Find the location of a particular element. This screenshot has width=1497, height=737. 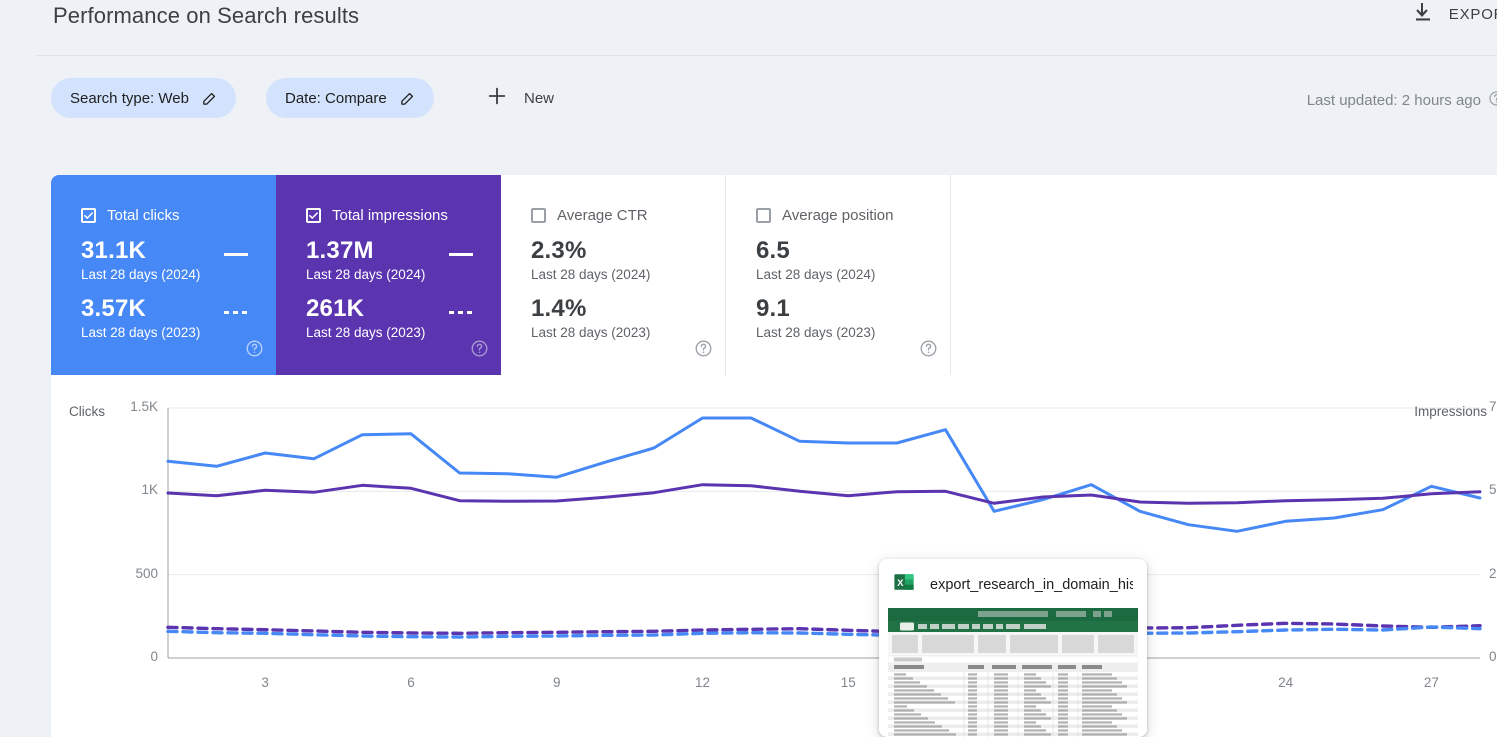

metric-tile-header: Total clicks is located at coordinates (178, 215).